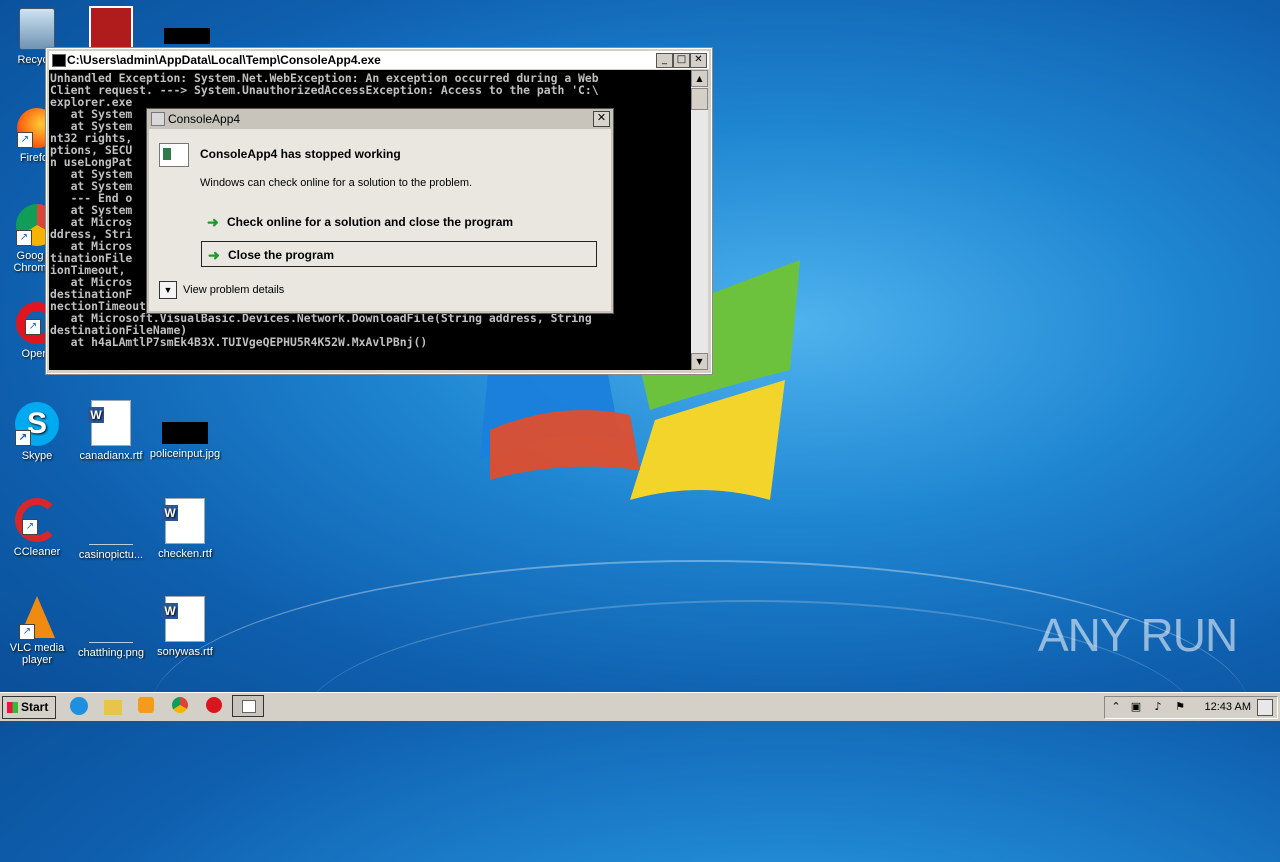 The height and width of the screenshot is (862, 1280). I want to click on explorer-icon, so click(113, 707).